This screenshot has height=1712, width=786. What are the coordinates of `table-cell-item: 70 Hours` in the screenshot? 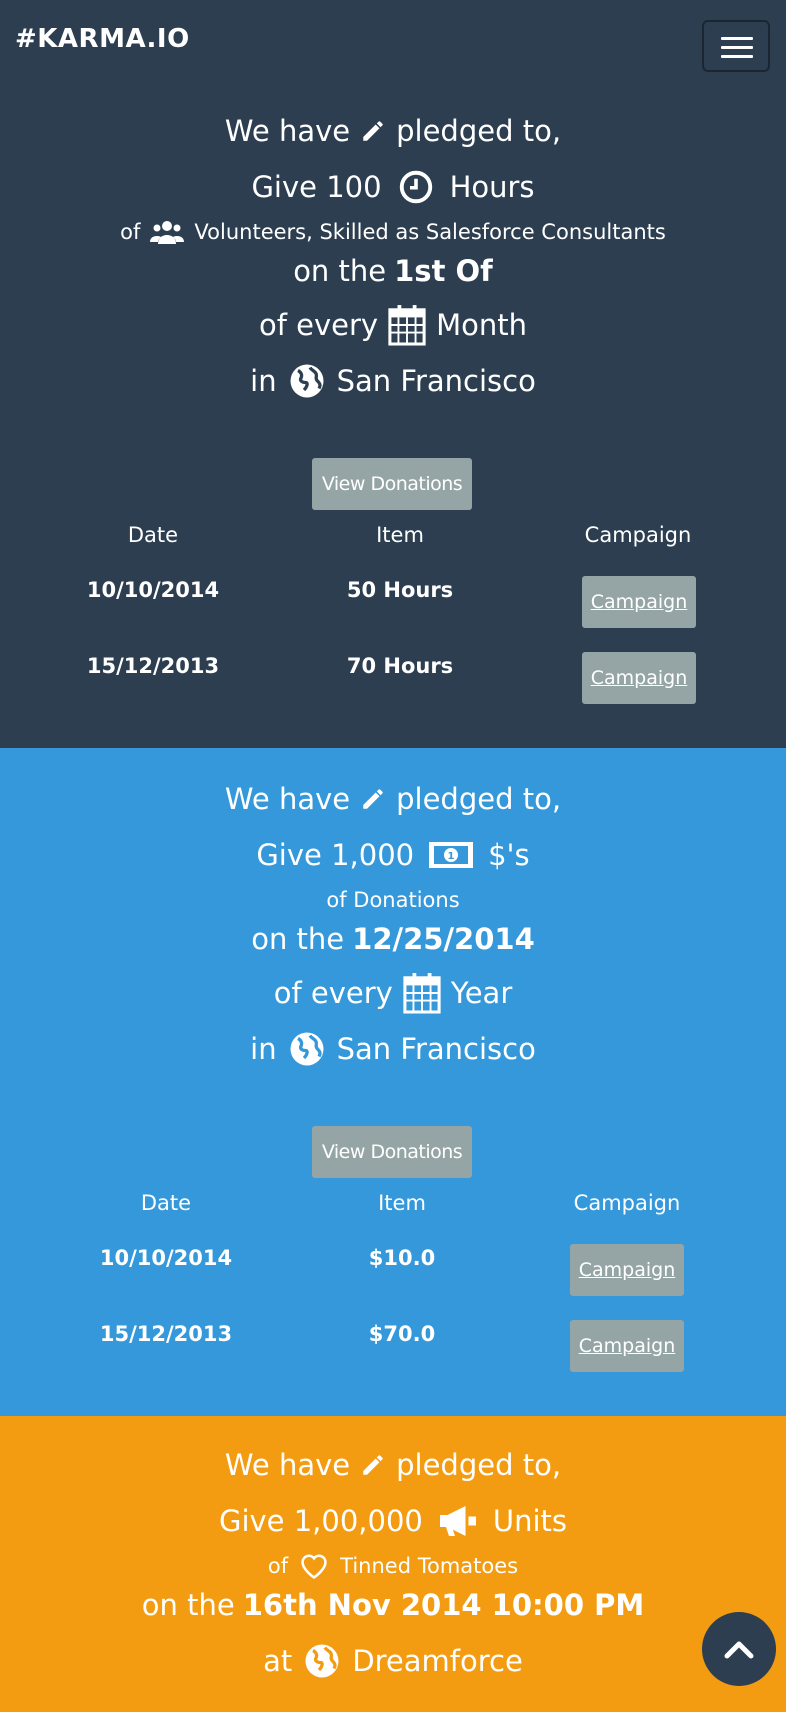 It's located at (400, 666).